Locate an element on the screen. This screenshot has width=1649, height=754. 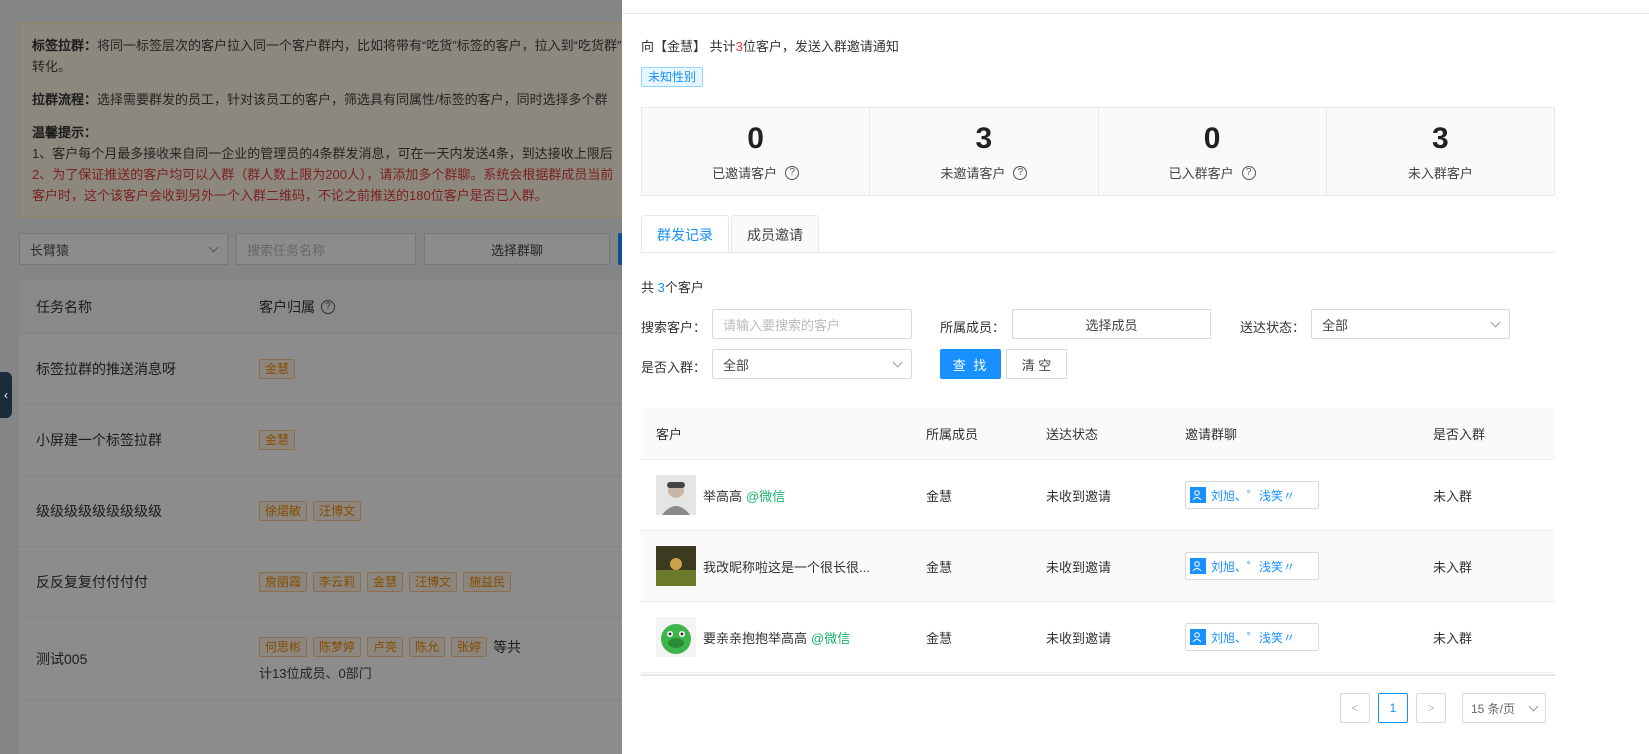
pagination: < 1 > is located at coordinates (1393, 708).